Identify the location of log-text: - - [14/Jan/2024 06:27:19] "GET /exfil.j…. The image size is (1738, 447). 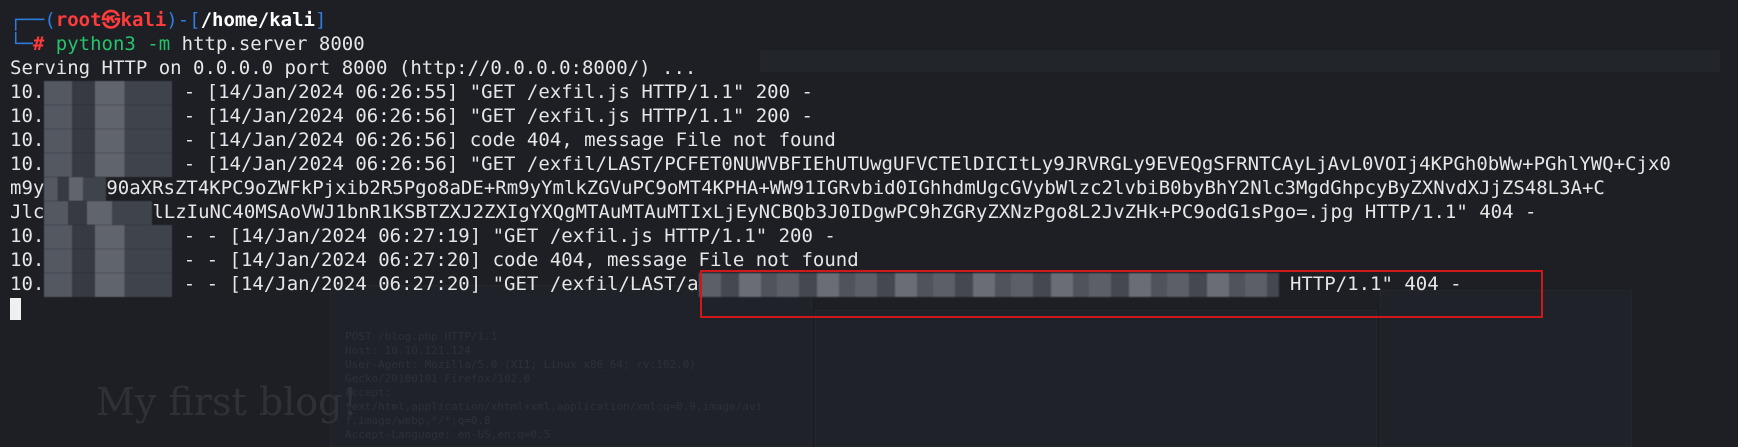
(504, 236).